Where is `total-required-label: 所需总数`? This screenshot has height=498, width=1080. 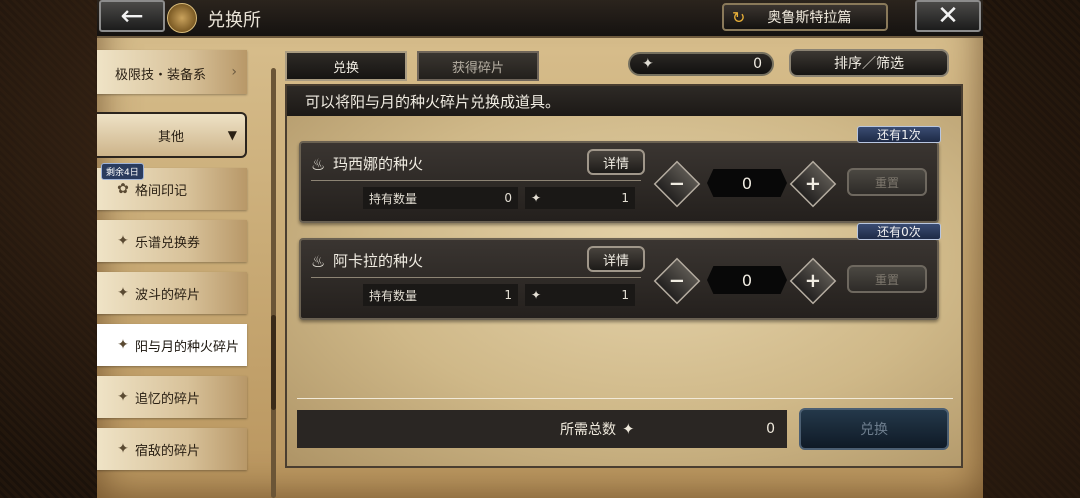 total-required-label: 所需总数 is located at coordinates (588, 430).